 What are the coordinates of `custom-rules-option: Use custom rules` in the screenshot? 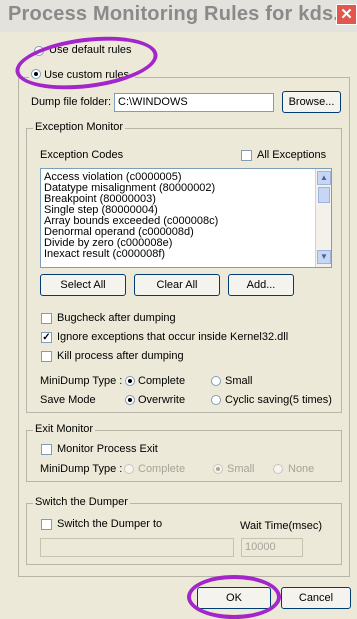 It's located at (82, 75).